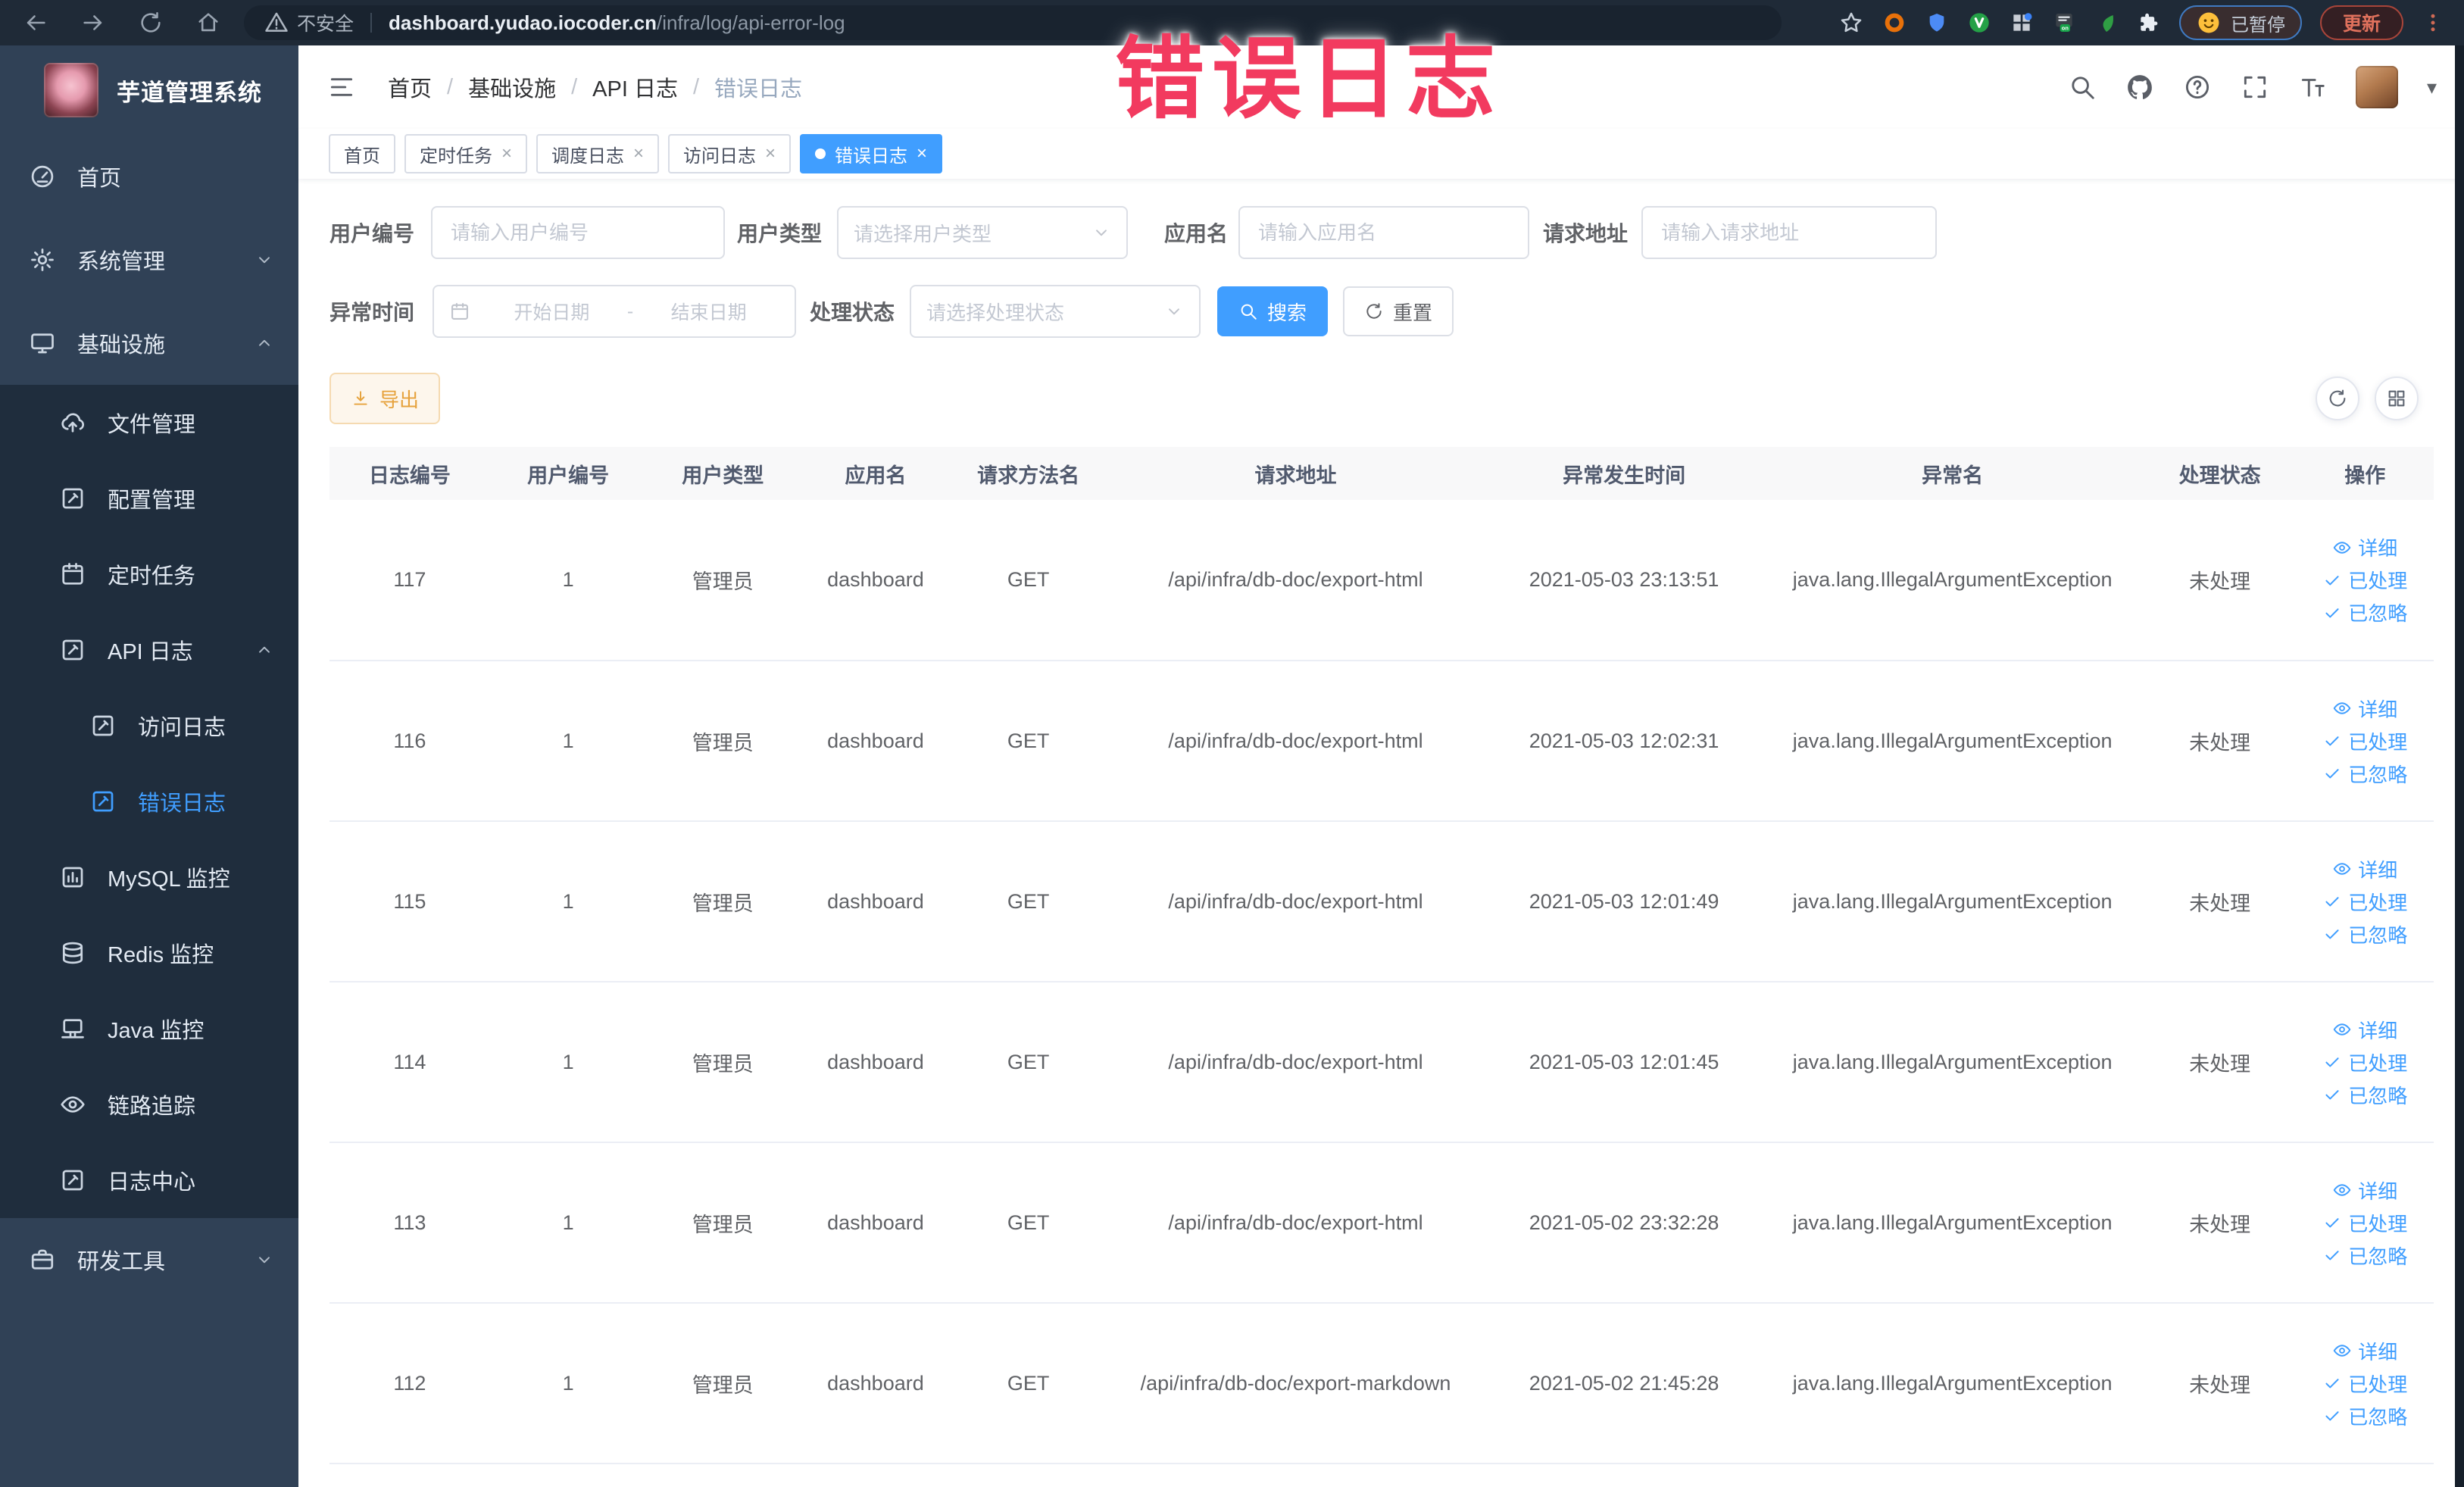 This screenshot has width=2464, height=1487. I want to click on scrollbar, so click(2459, 766).